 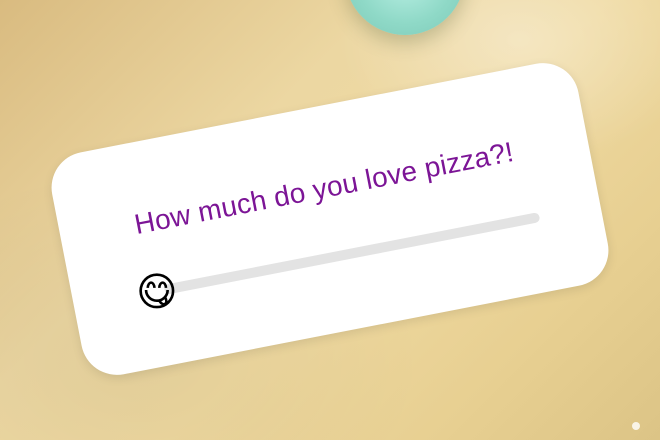 I want to click on background-highlight, so click(x=636, y=426).